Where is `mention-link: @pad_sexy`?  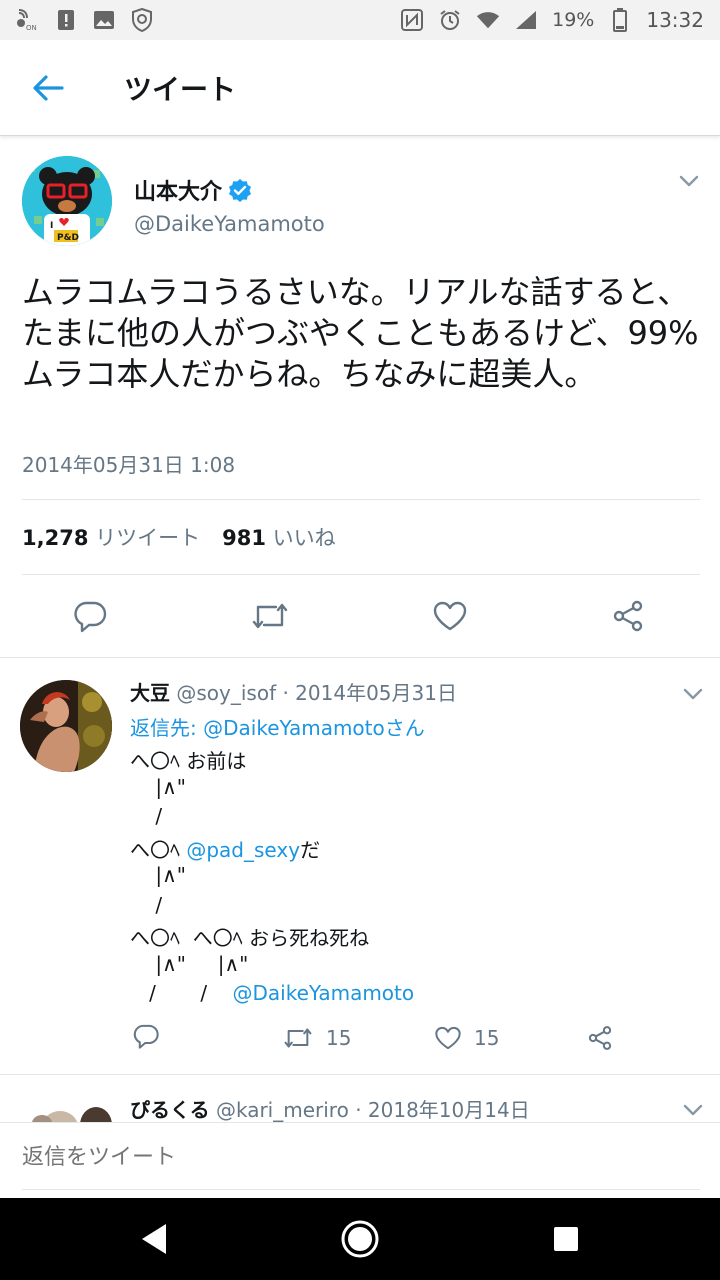
mention-link: @pad_sexy is located at coordinates (243, 850).